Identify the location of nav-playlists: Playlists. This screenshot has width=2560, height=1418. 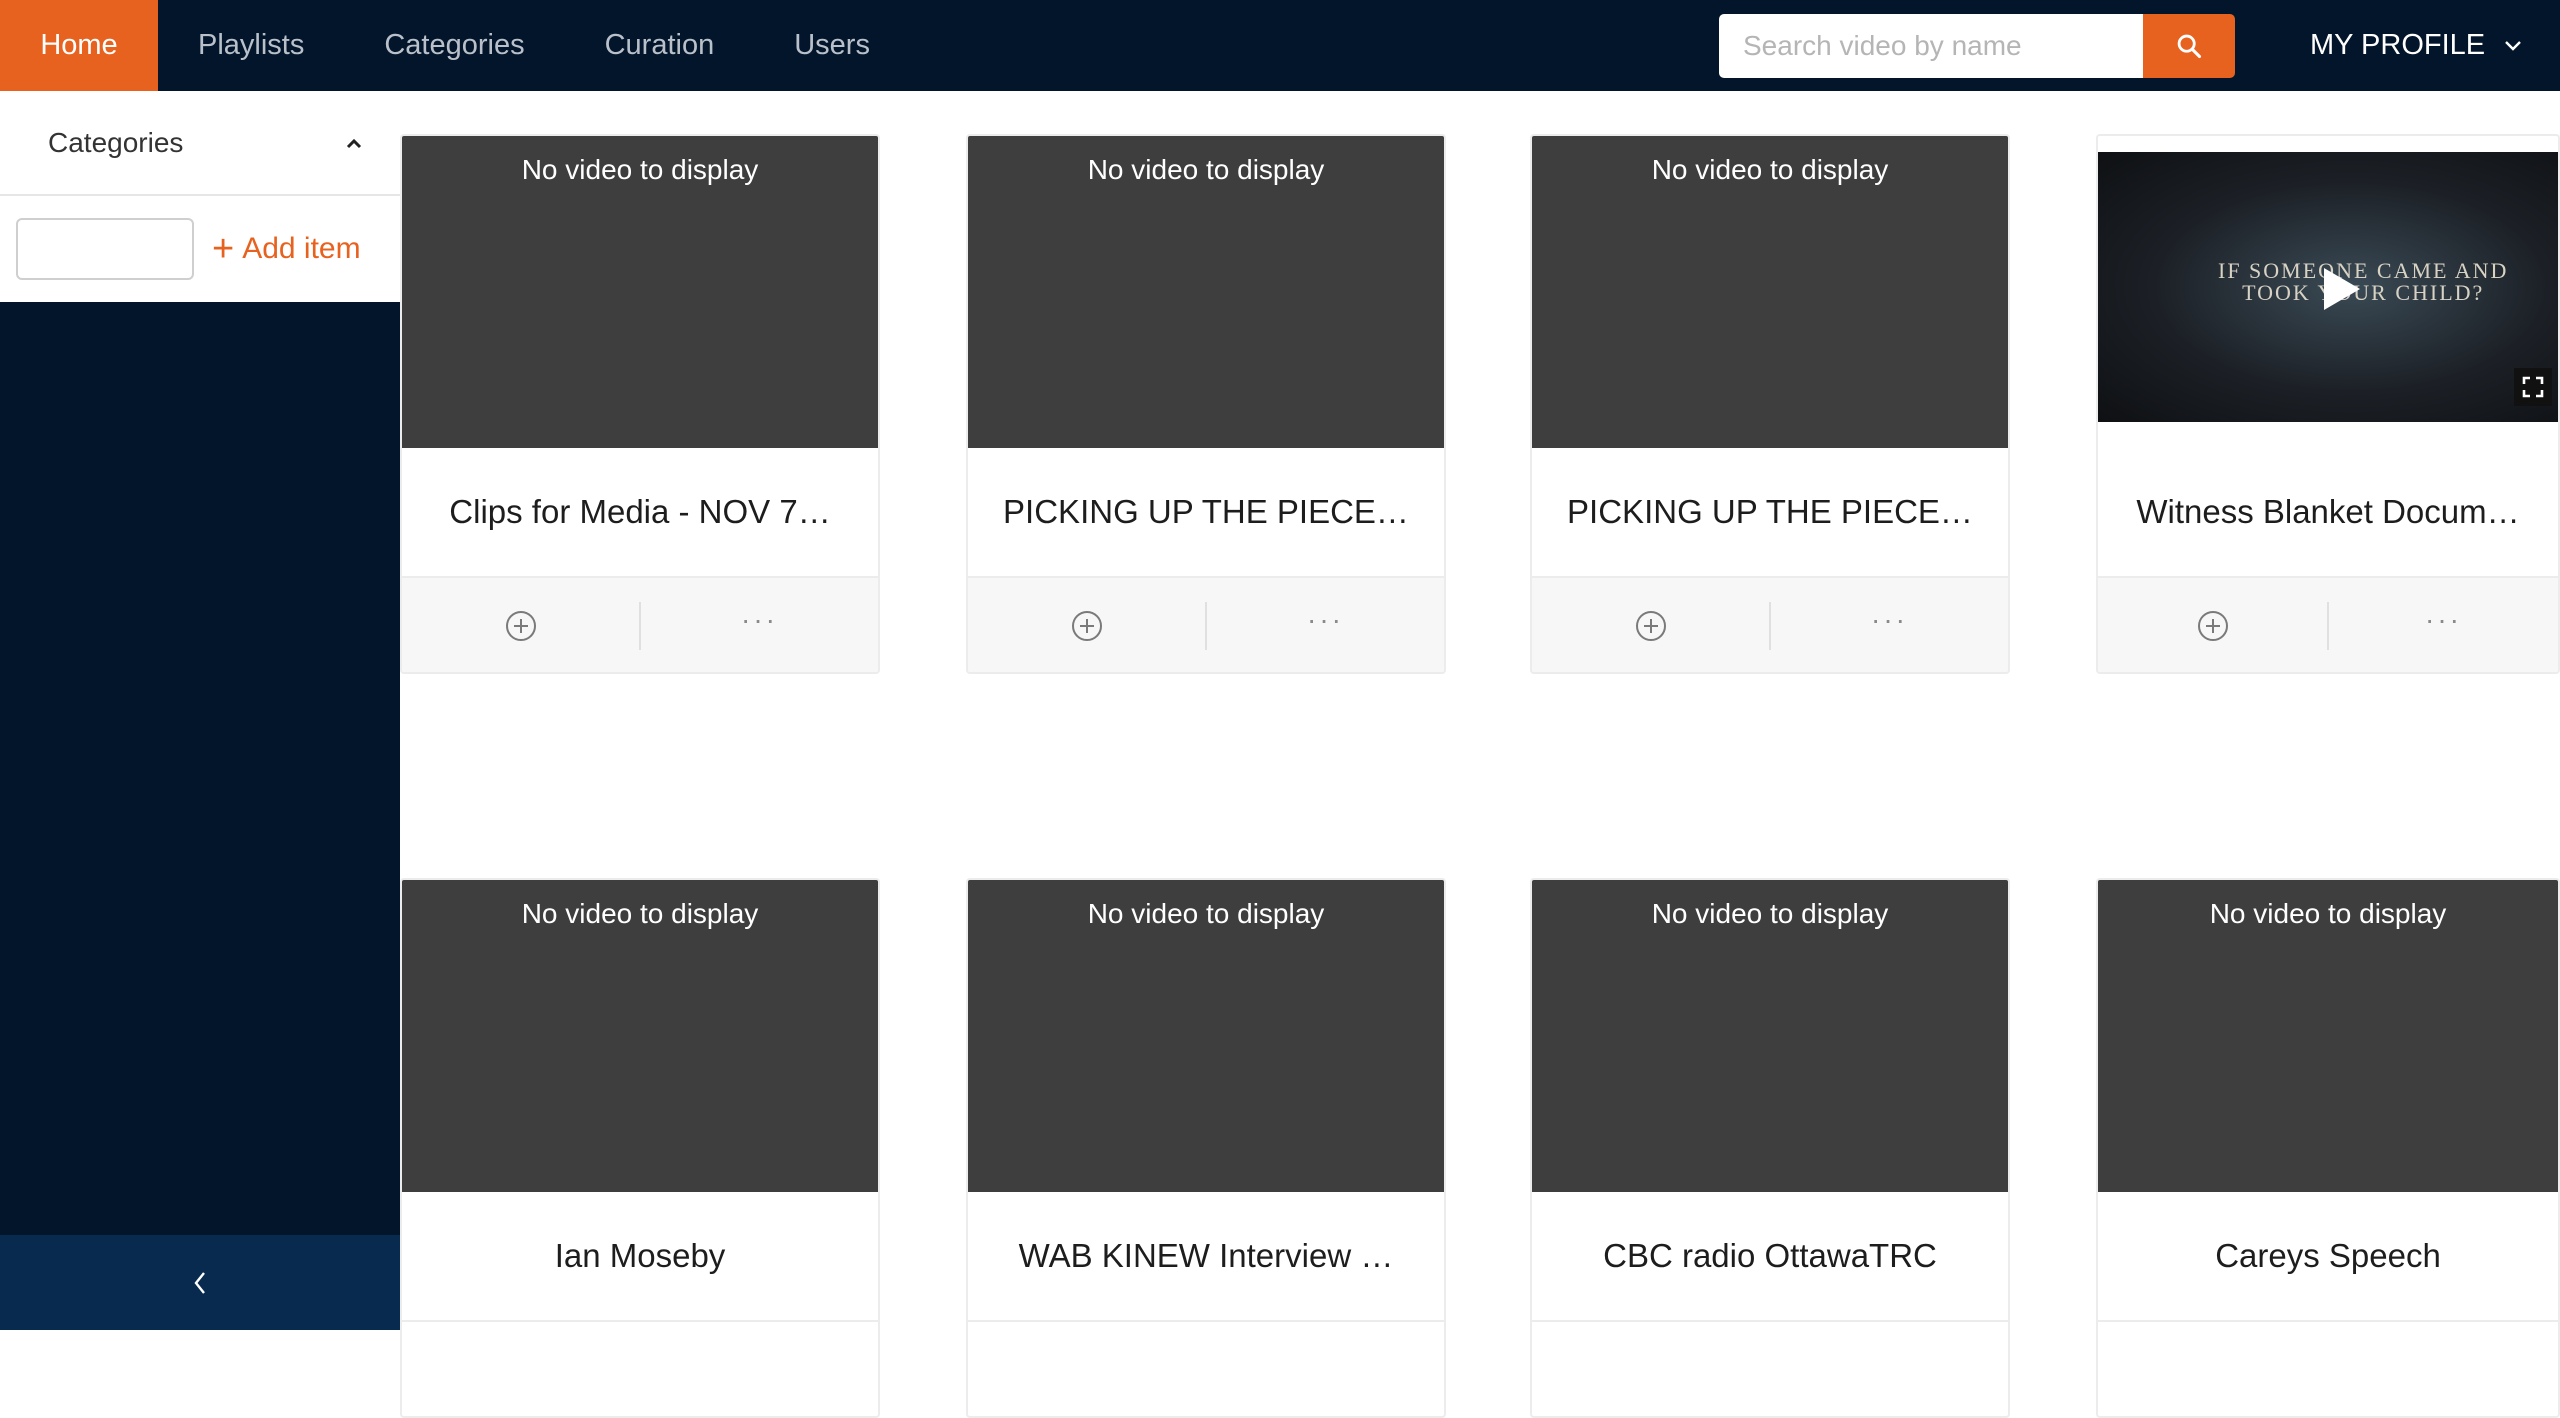
(251, 45).